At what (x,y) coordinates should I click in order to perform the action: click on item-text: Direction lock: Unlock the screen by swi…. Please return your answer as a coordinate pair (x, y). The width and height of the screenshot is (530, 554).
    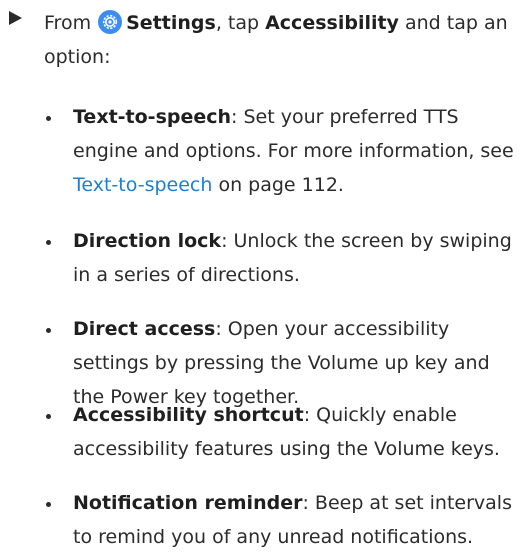
    Looking at the image, I should click on (295, 258).